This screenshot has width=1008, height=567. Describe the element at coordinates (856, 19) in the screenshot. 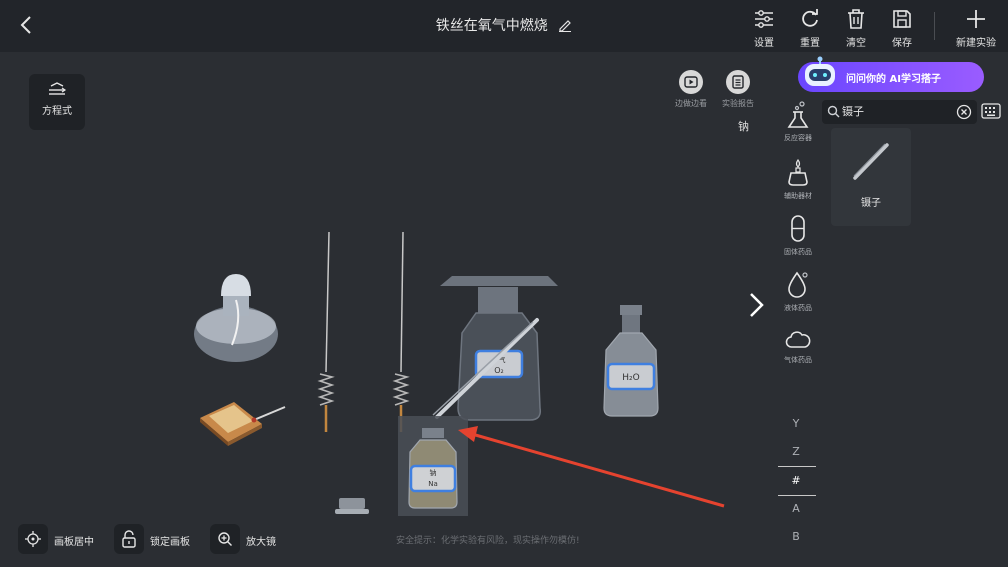

I see `trash-icon` at that location.